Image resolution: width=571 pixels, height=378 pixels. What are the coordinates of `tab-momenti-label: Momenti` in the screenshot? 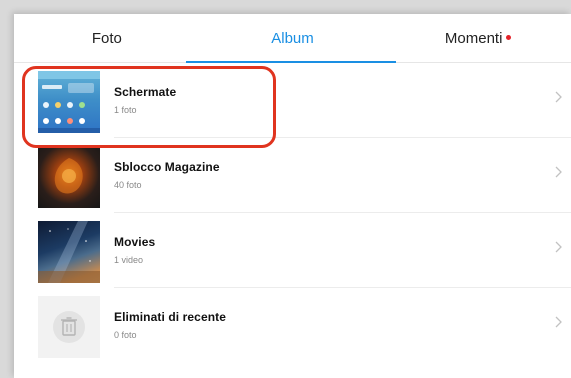 It's located at (473, 38).